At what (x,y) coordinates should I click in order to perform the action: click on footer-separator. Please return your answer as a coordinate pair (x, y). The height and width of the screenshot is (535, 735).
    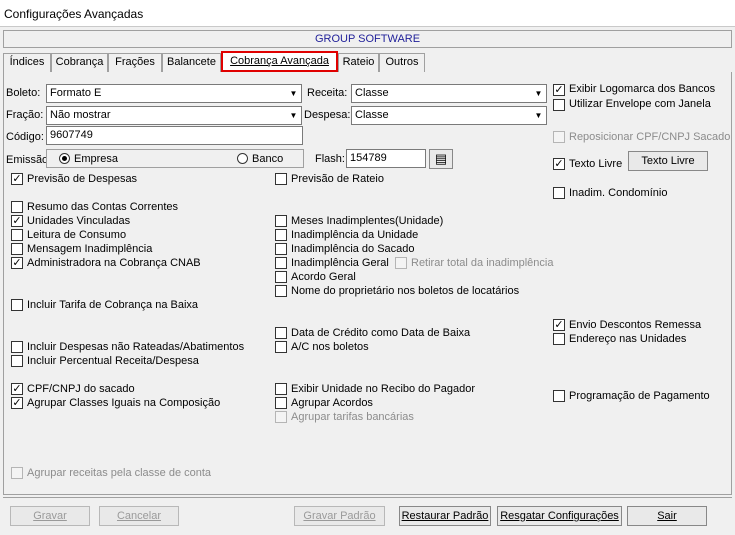
    Looking at the image, I should click on (367, 497).